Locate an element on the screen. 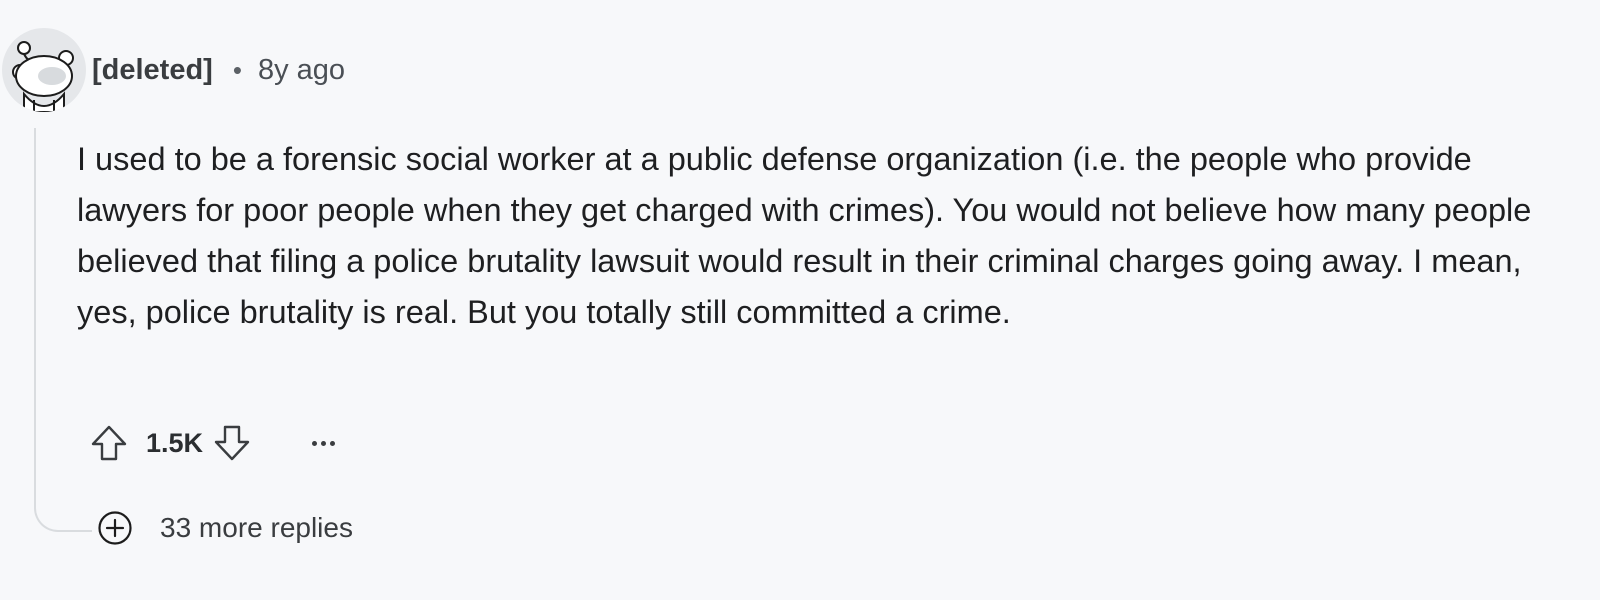 This screenshot has height=600, width=1600. downvote-arrow-icon is located at coordinates (232, 443).